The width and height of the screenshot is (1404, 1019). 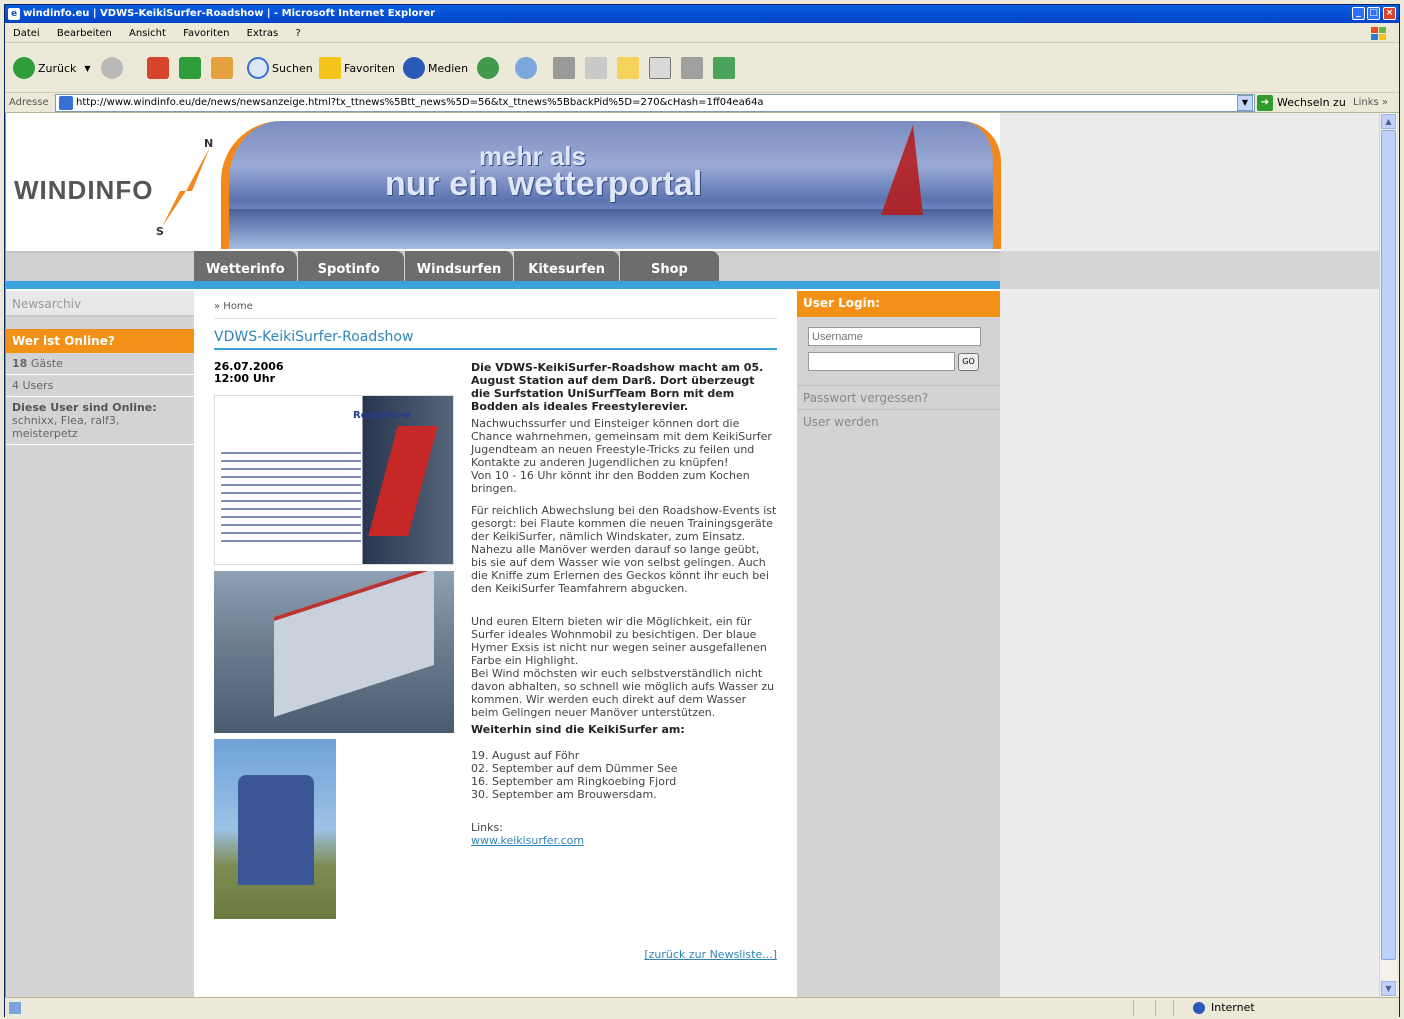 I want to click on plugin-icon, so click(x=692, y=68).